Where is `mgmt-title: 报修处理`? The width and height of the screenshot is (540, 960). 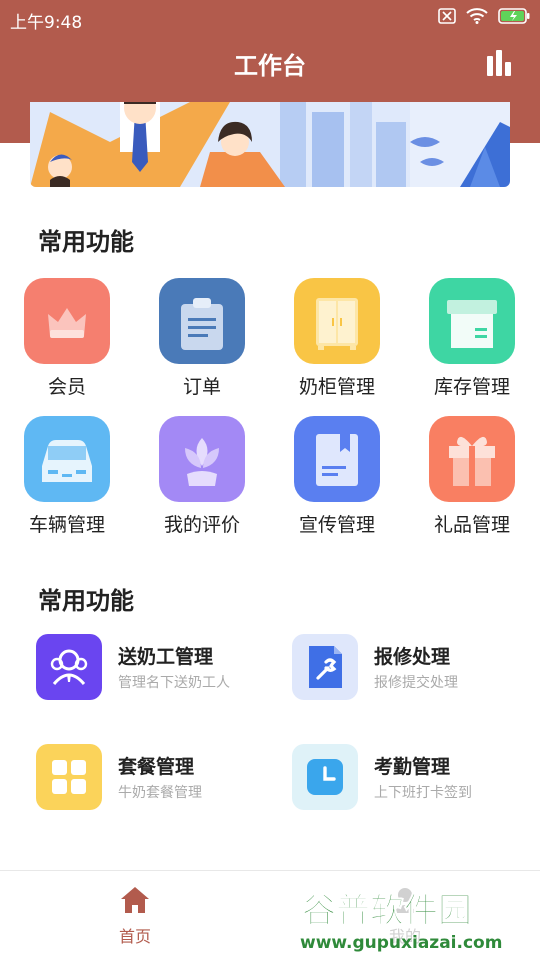 mgmt-title: 报修处理 is located at coordinates (412, 657).